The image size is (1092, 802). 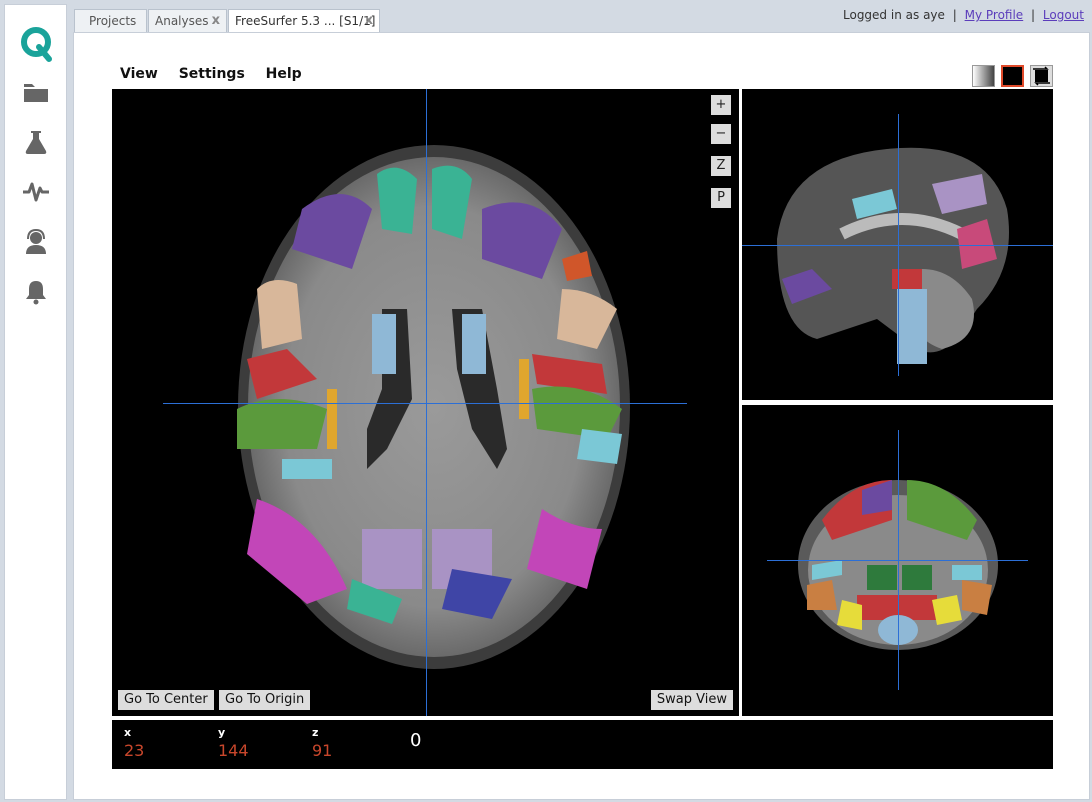 What do you see at coordinates (721, 198) in the screenshot?
I see `p-button: P` at bounding box center [721, 198].